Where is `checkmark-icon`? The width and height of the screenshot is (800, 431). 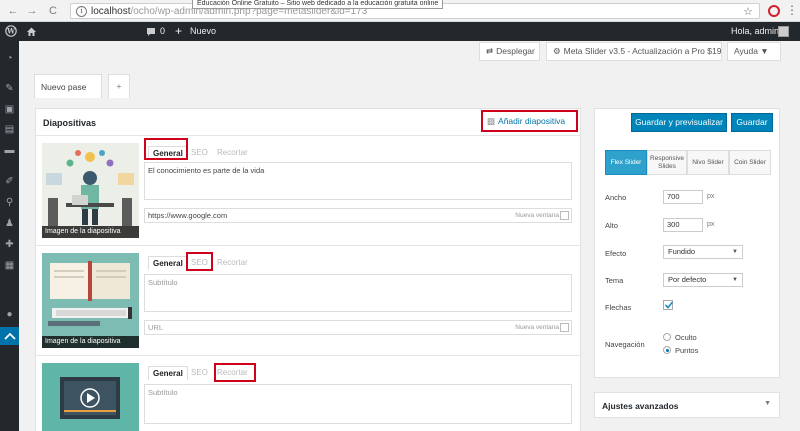
checkmark-icon is located at coordinates (669, 305).